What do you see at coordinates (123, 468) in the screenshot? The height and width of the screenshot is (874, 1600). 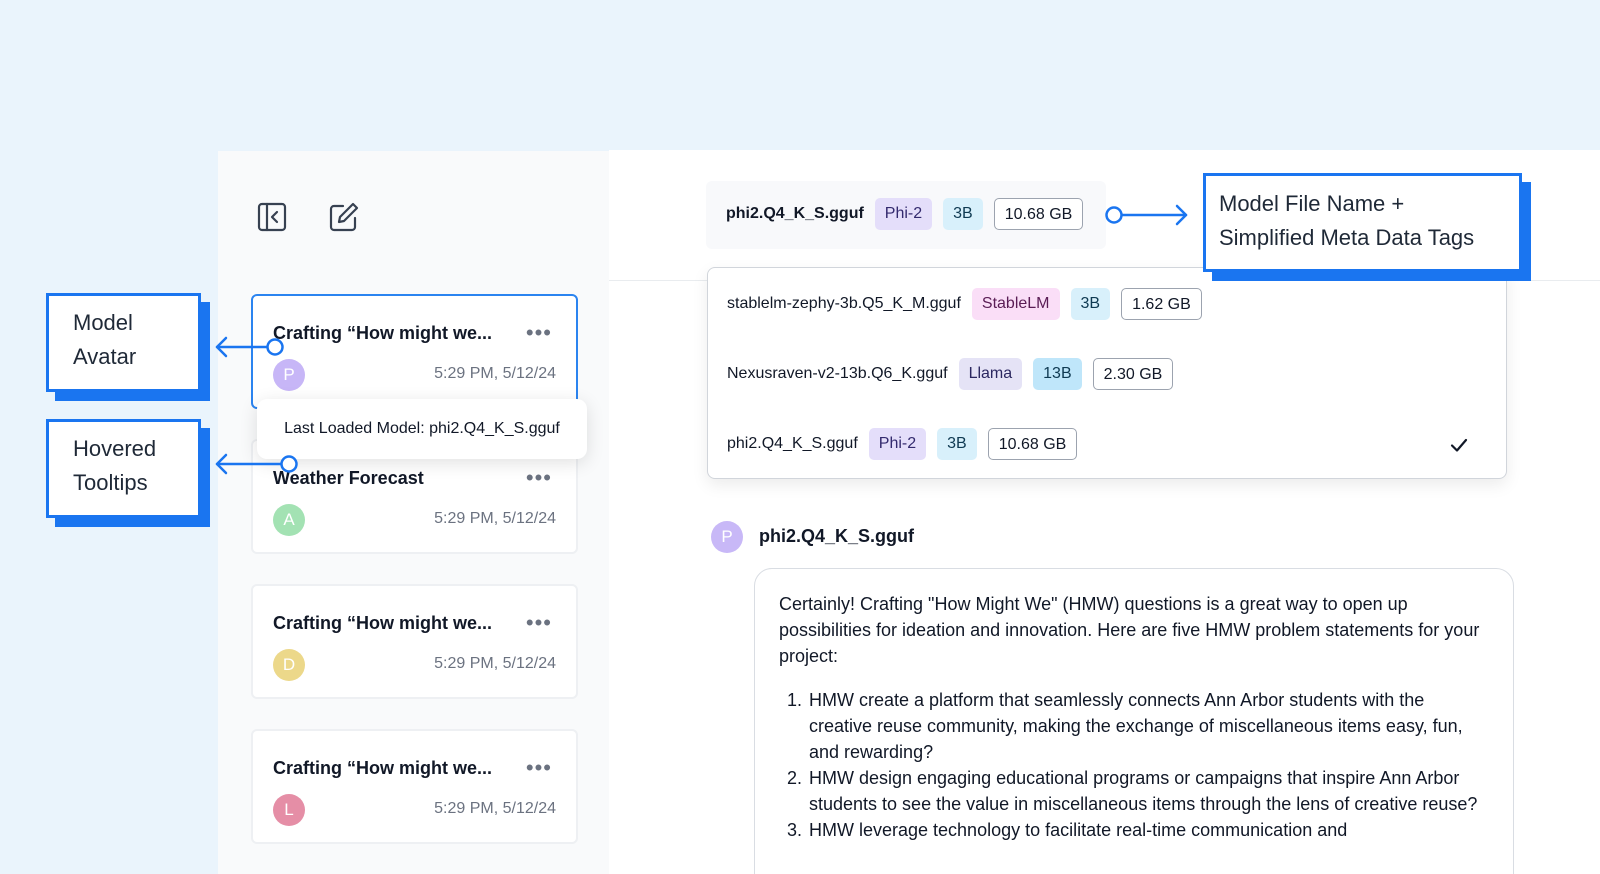 I see `callout-hovered-tooltips: Hovered Tooltips` at bounding box center [123, 468].